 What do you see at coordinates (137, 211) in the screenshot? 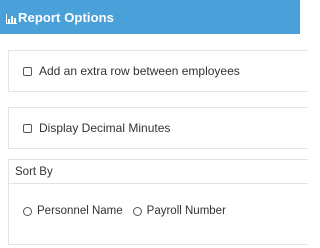
I see `sort-payroll-number-radio` at bounding box center [137, 211].